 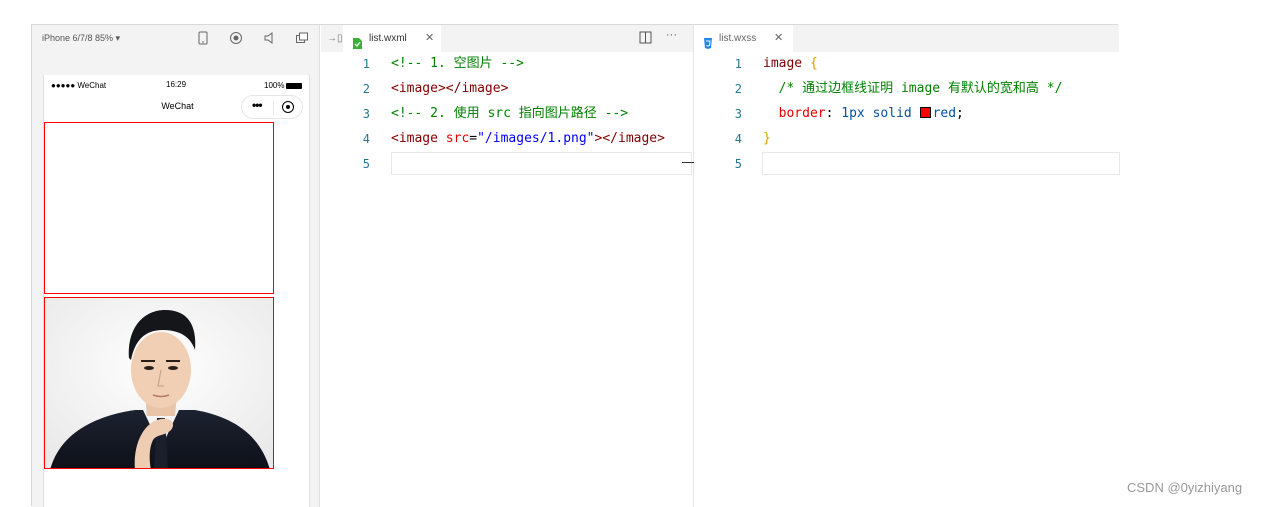 I want to click on tab-label: list.wxml, so click(x=388, y=38).